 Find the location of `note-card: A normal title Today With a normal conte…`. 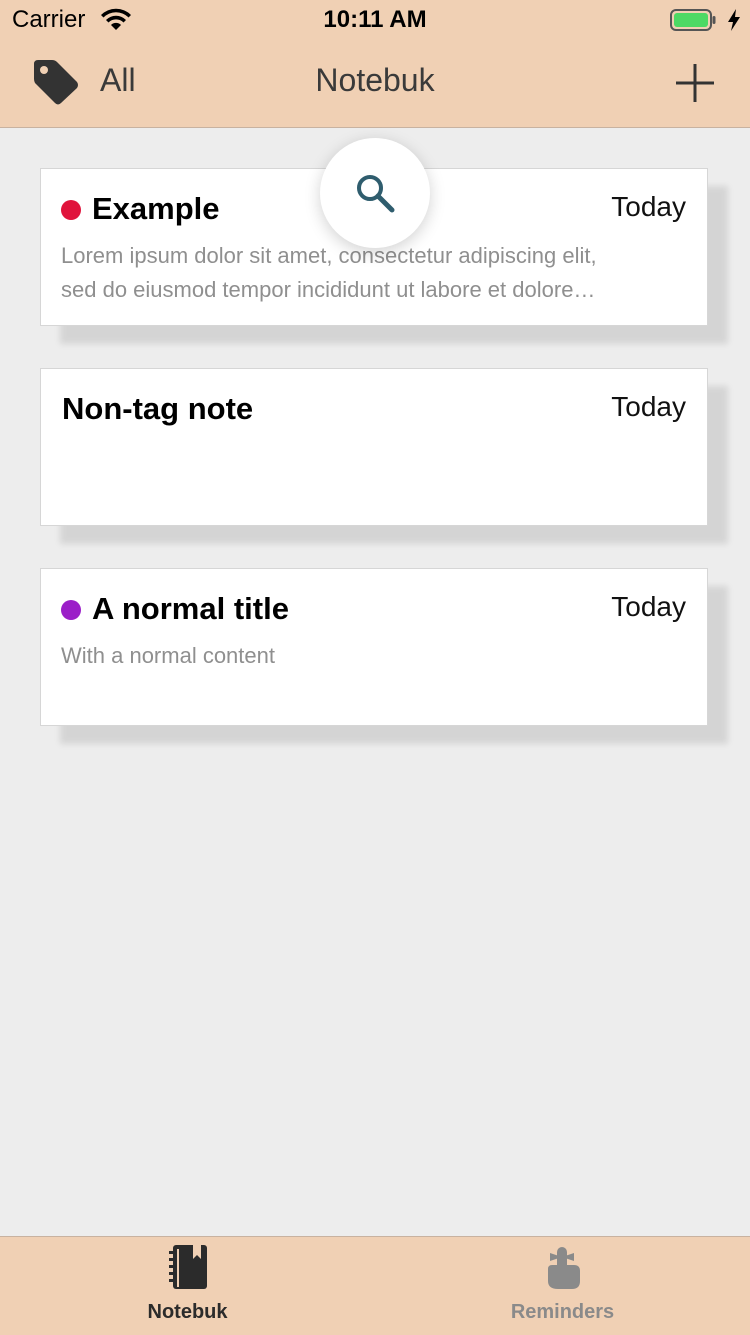

note-card: A normal title Today With a normal conte… is located at coordinates (374, 647).